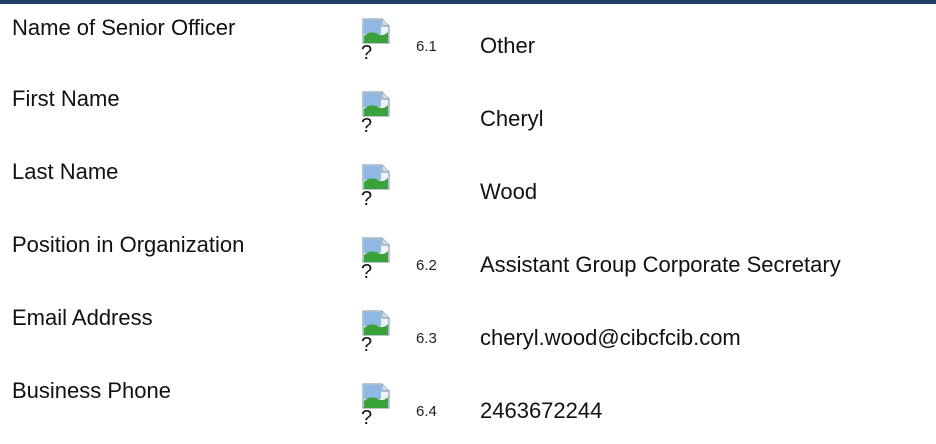 The width and height of the screenshot is (936, 444). I want to click on field-label: Business Phone, so click(91, 390).